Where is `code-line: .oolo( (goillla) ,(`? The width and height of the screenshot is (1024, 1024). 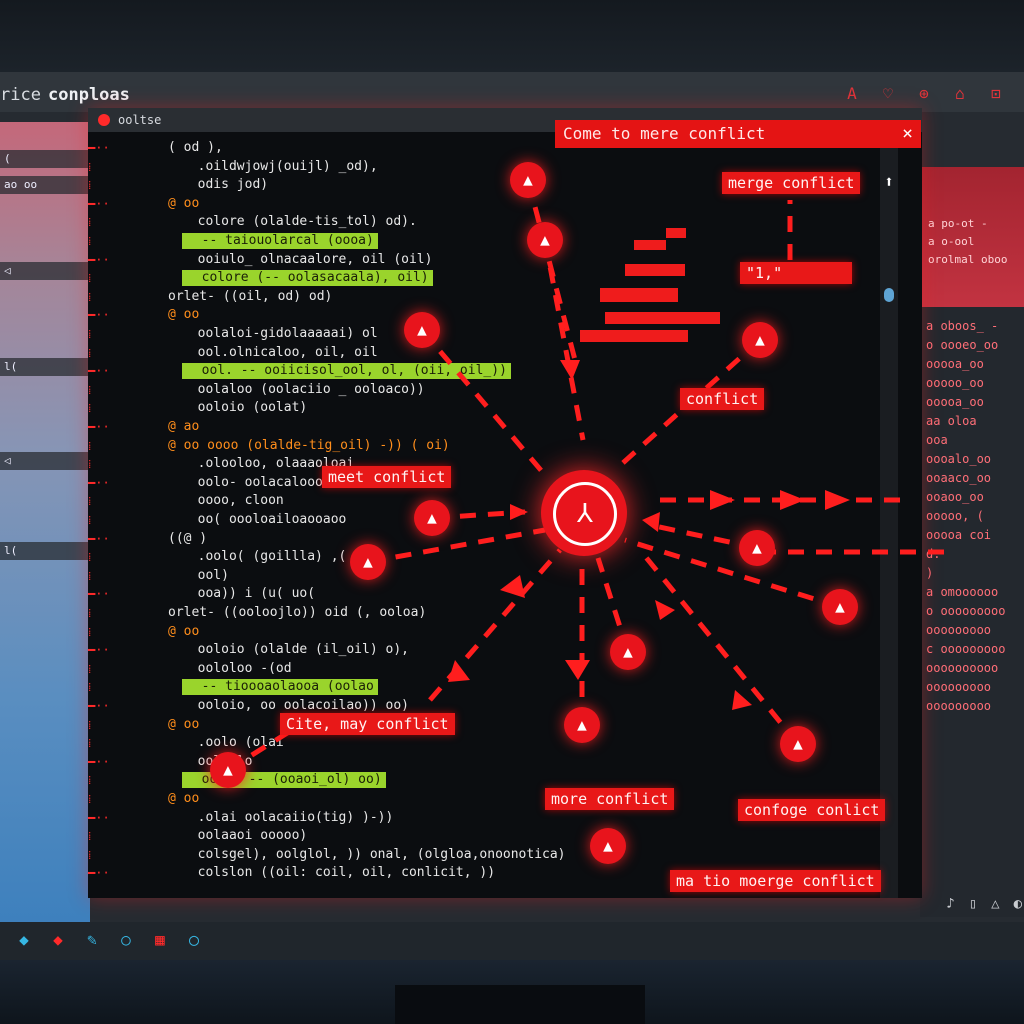
code-line: .oolo( (goillla) ,( is located at coordinates (264, 557).